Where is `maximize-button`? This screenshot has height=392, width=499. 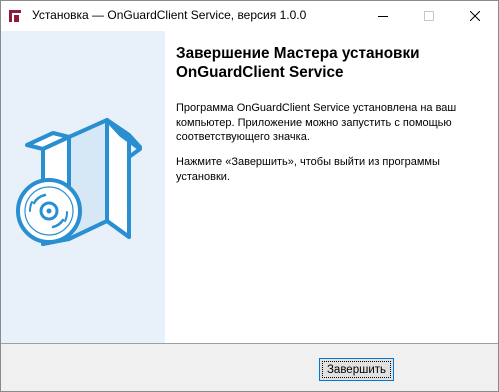
maximize-button is located at coordinates (429, 16).